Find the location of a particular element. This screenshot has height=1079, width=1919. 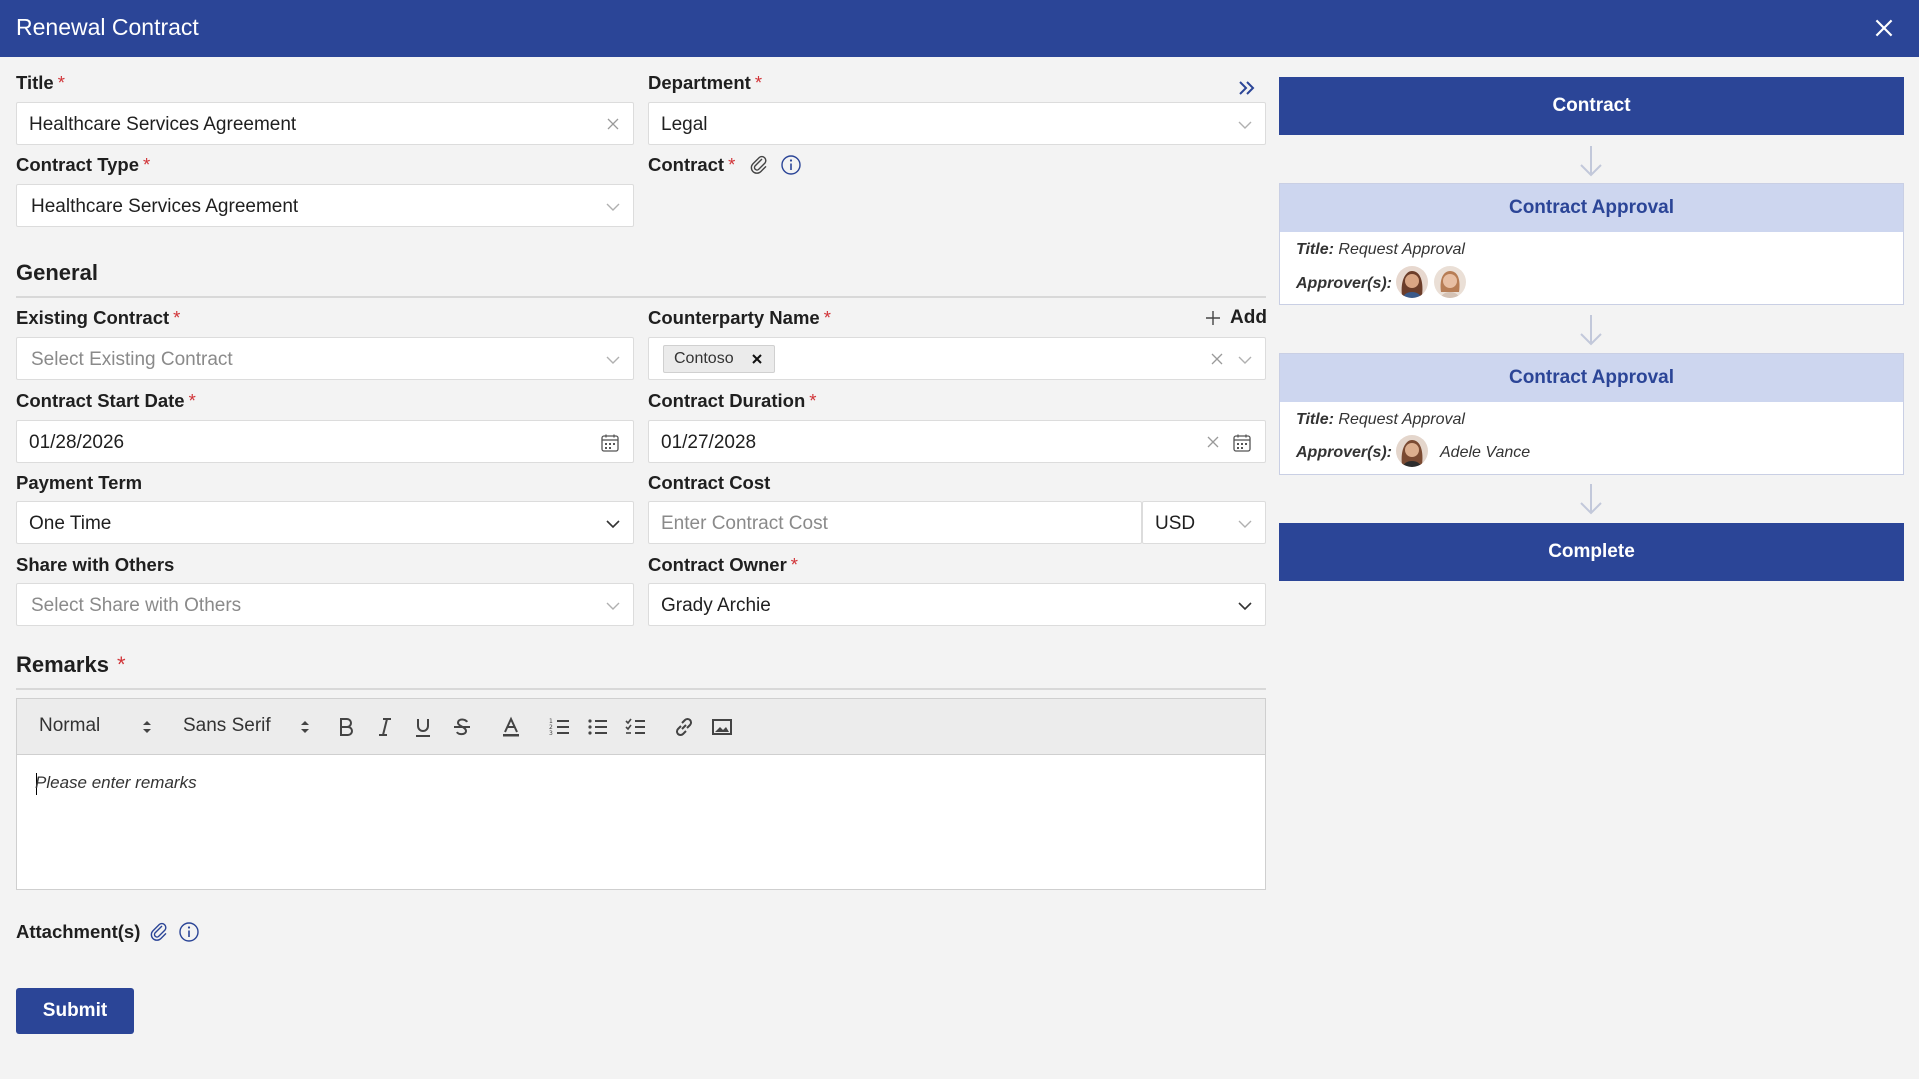

italic-icon is located at coordinates (385, 727).